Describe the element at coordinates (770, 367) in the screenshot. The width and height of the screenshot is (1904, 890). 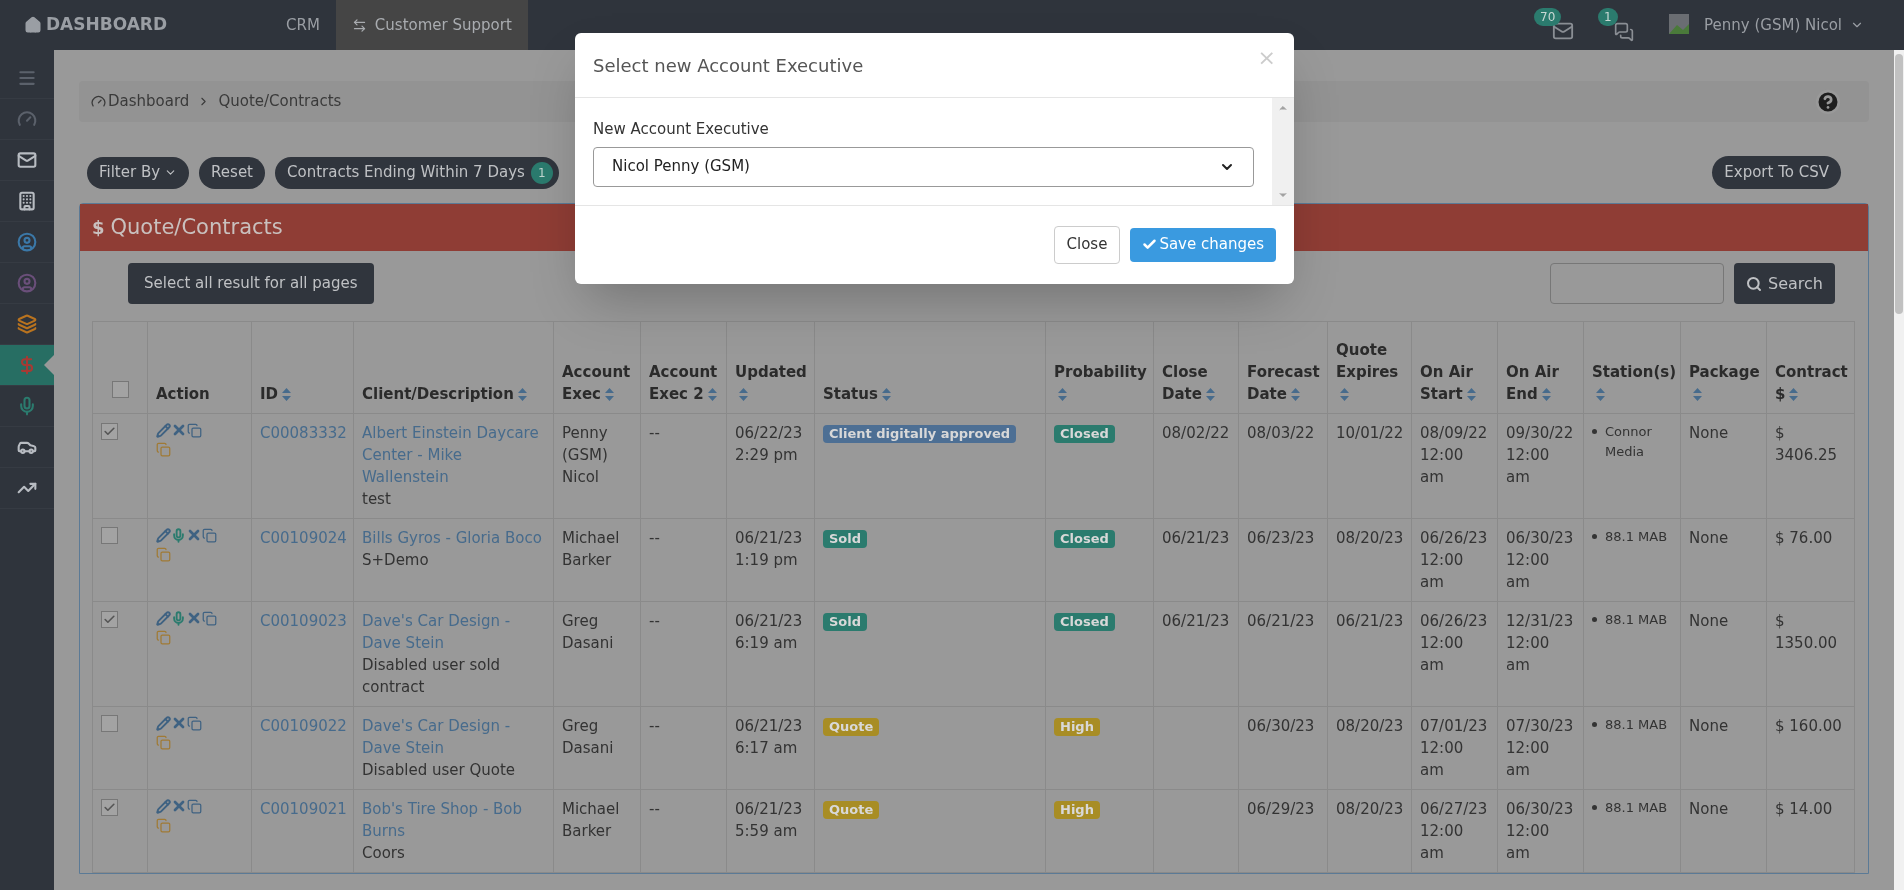
I see `column-header: Updated` at that location.